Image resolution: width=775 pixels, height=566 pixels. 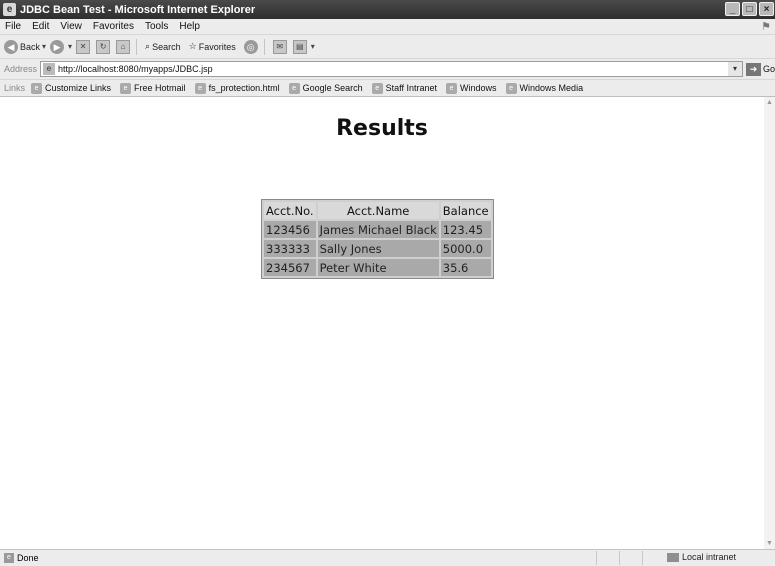 What do you see at coordinates (551, 88) in the screenshot?
I see `link-label: Windows Media` at bounding box center [551, 88].